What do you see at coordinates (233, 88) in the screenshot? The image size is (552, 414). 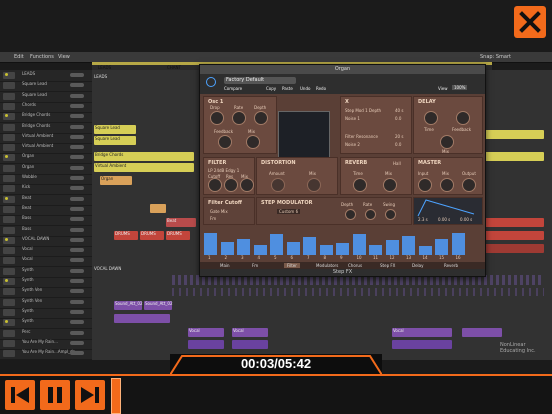 I see `compare-button: Compare` at bounding box center [233, 88].